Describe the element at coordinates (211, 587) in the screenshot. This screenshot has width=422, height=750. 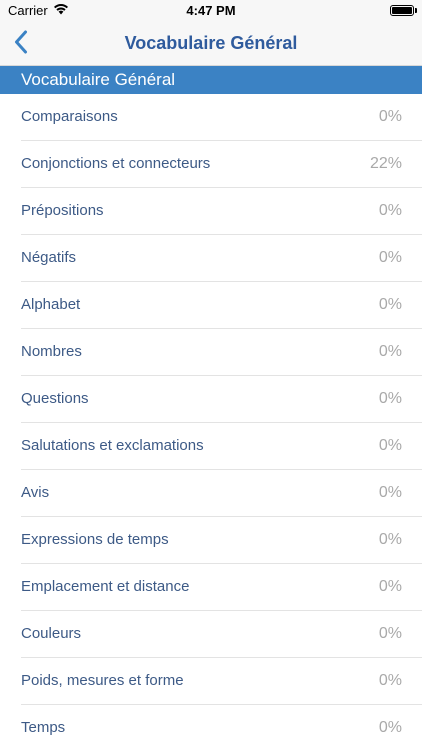
I see `list-item: Emplacement et distance 0%` at that location.